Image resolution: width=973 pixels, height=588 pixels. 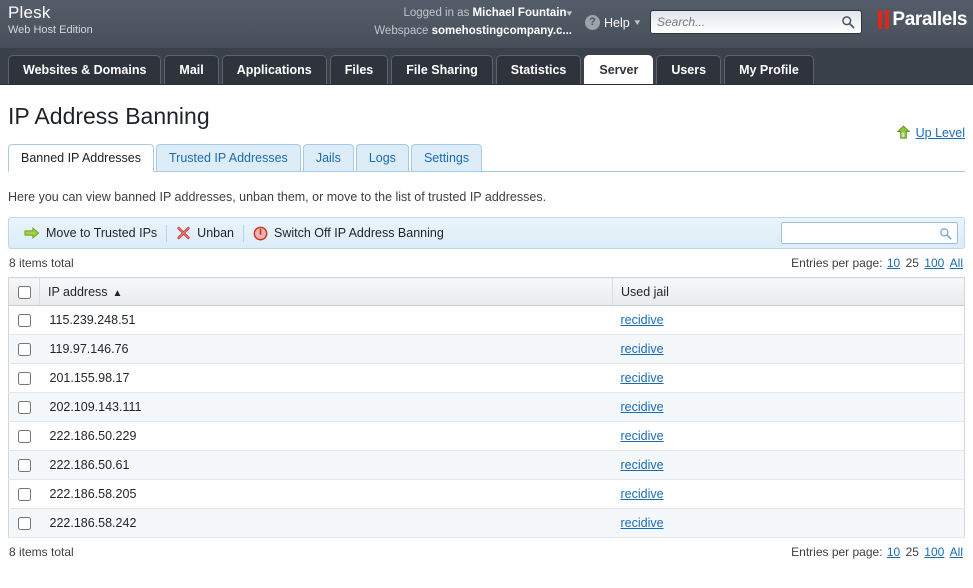 What do you see at coordinates (619, 69) in the screenshot?
I see `nav-tab-server: Server` at bounding box center [619, 69].